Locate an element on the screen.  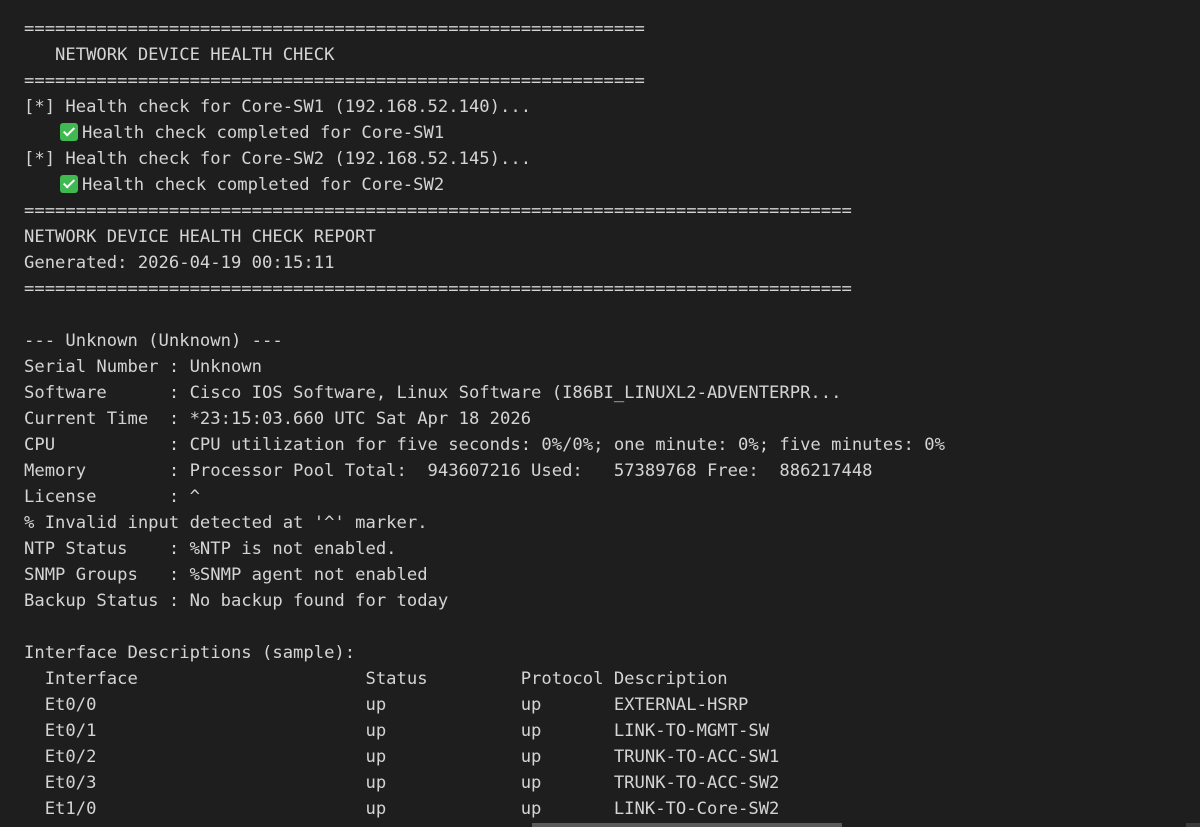
banner-title: NETWORK DEVICE HEALTH CHECK is located at coordinates (179, 55).